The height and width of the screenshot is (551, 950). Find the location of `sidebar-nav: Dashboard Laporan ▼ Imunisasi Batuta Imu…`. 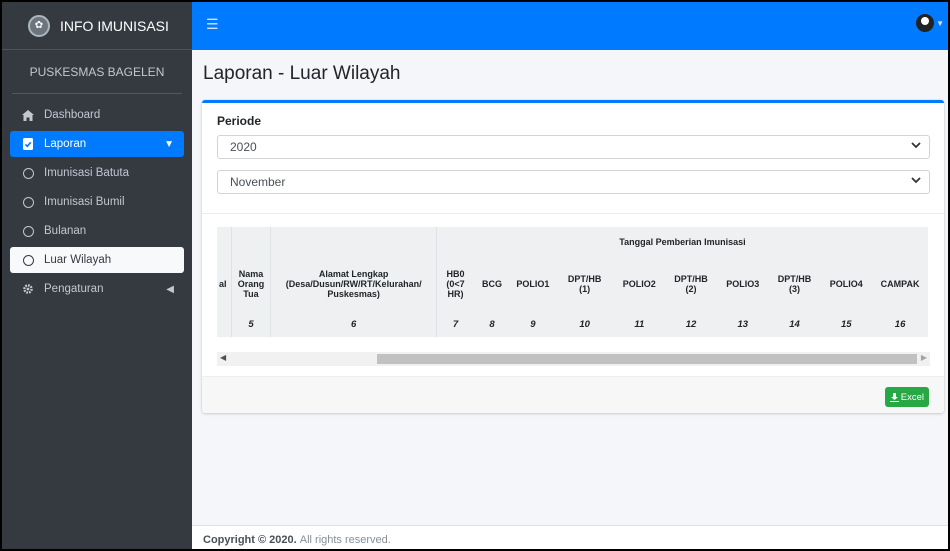

sidebar-nav: Dashboard Laporan ▼ Imunisasi Batuta Imu… is located at coordinates (97, 198).